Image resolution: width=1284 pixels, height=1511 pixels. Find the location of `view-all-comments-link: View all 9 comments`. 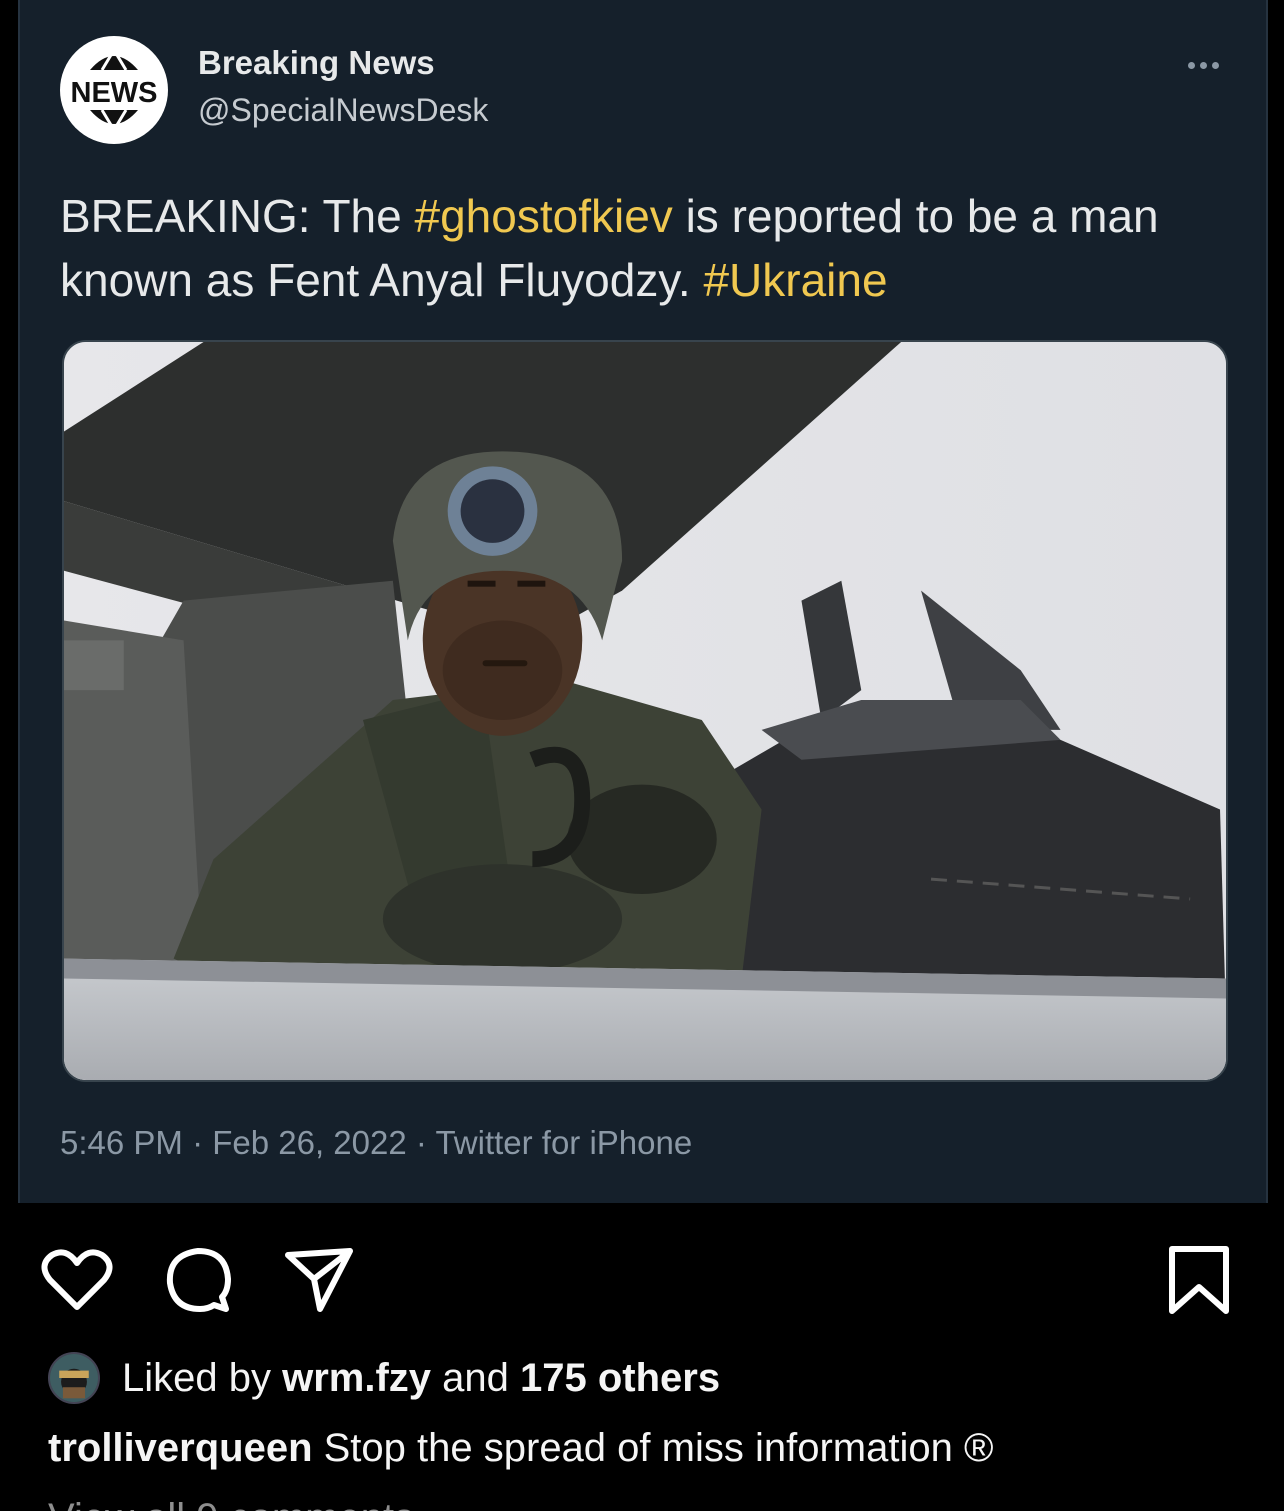

view-all-comments-link: View all 9 comments is located at coordinates (231, 1503).